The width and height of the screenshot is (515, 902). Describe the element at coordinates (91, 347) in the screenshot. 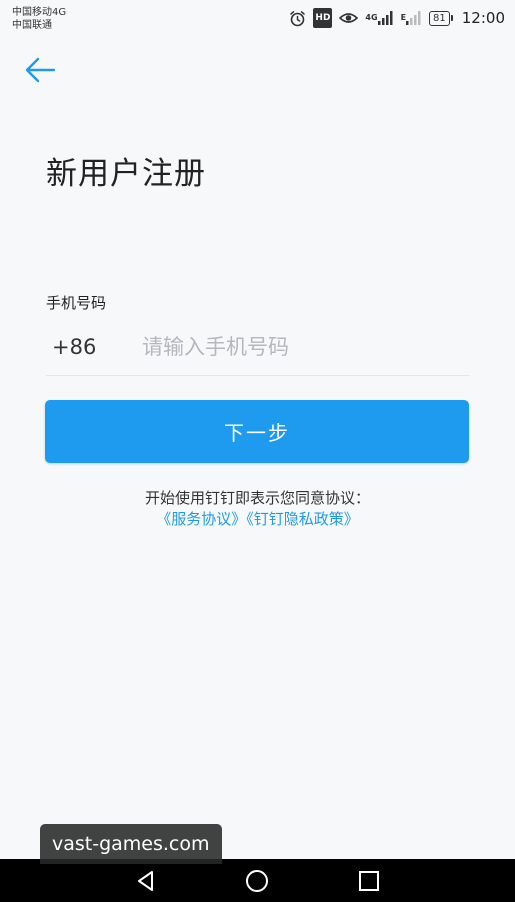

I see `country-code-selector: +86` at that location.